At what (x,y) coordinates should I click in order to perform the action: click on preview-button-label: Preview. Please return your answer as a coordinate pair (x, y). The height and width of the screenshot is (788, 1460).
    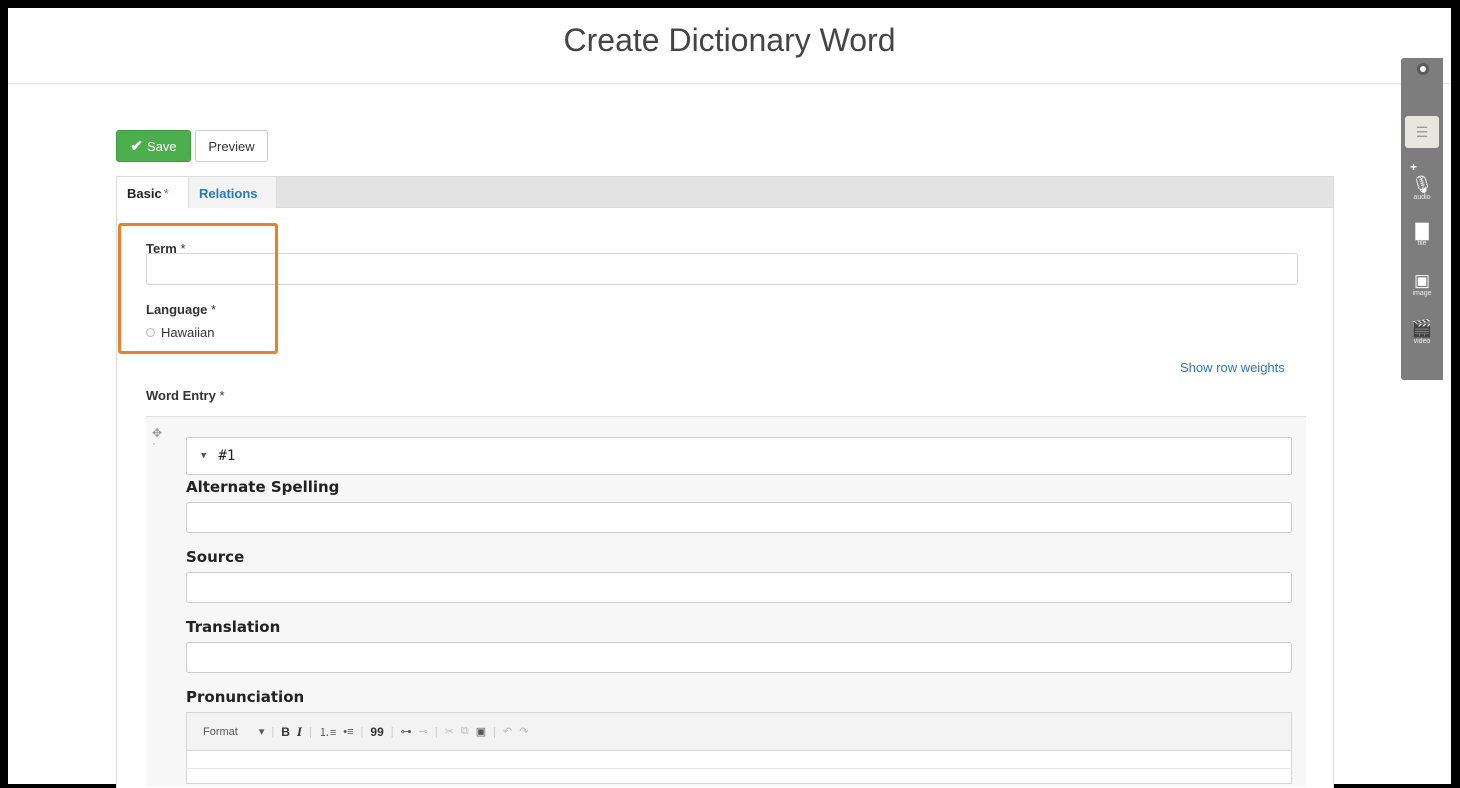
    Looking at the image, I should click on (231, 146).